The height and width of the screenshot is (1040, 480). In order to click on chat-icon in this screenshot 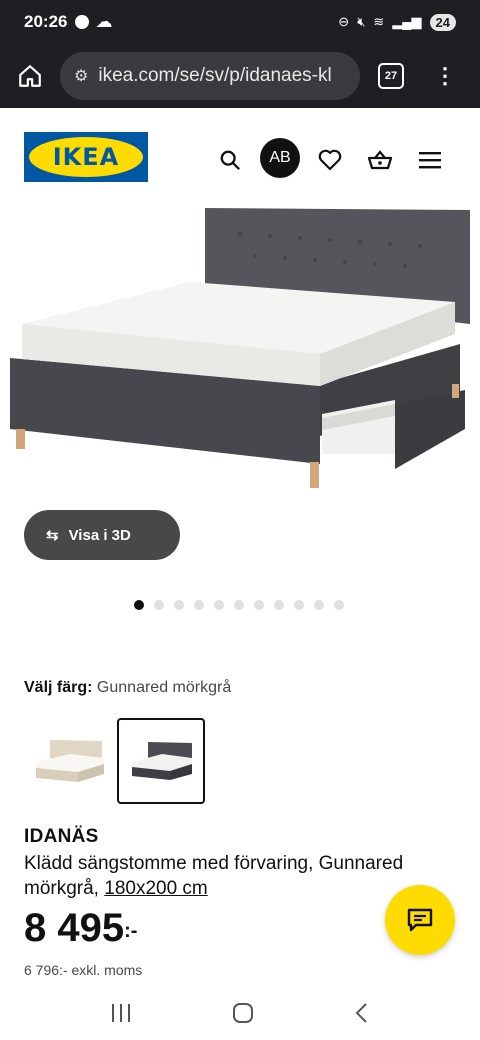, I will do `click(420, 920)`.